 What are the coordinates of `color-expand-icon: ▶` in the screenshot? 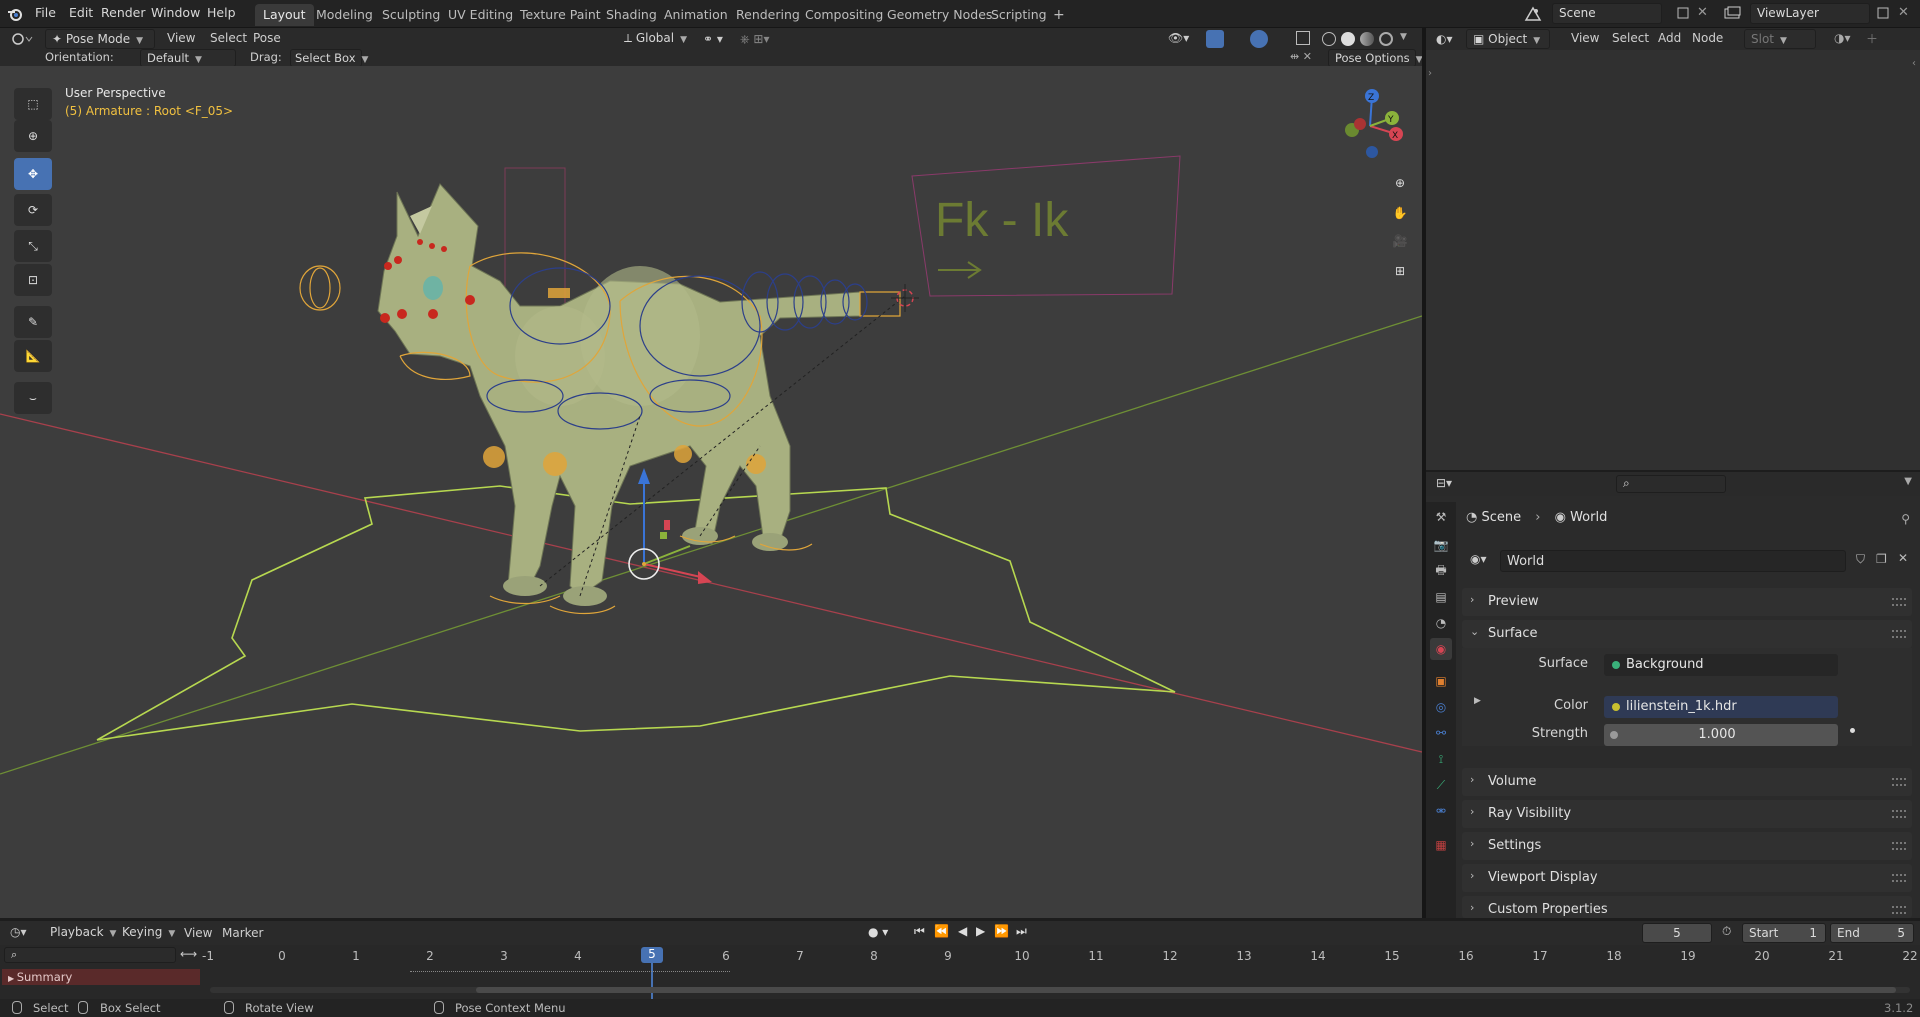 It's located at (1477, 701).